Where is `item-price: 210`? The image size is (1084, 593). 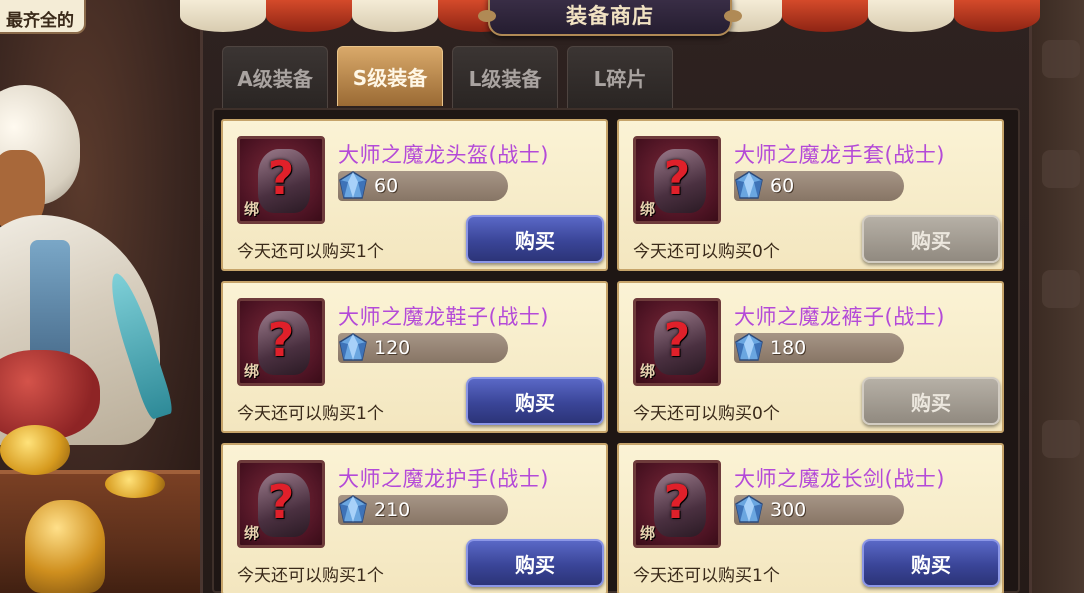 item-price: 210 is located at coordinates (392, 510).